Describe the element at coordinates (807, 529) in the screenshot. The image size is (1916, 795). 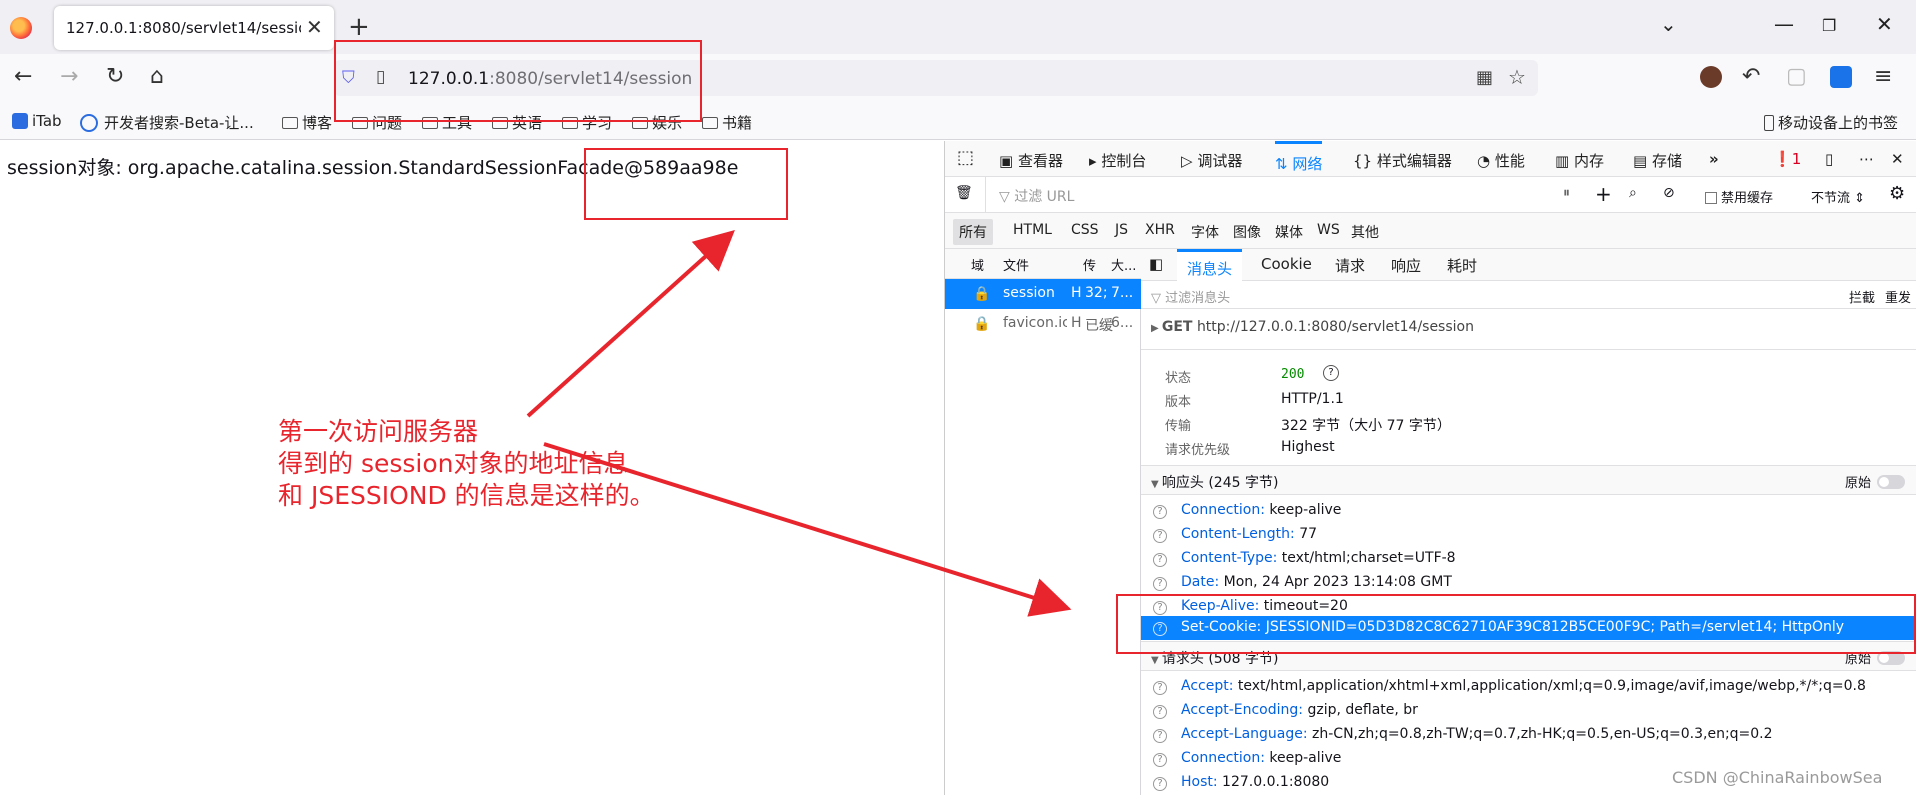
I see `annotation-arrow-down` at that location.